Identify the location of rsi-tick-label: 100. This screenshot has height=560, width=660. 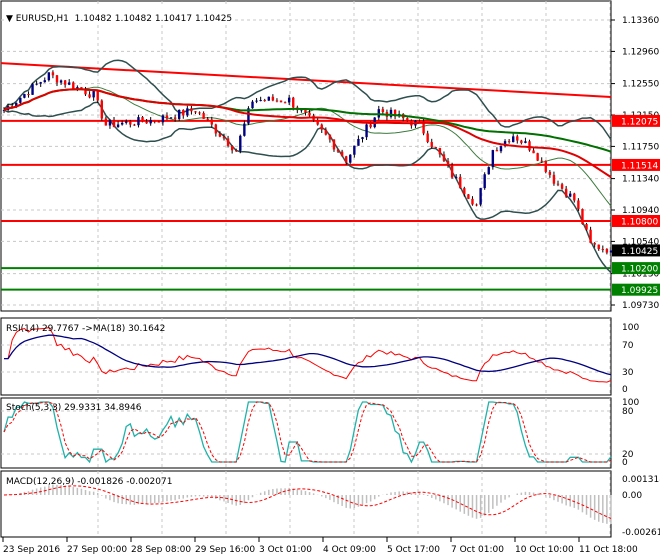
(630, 328).